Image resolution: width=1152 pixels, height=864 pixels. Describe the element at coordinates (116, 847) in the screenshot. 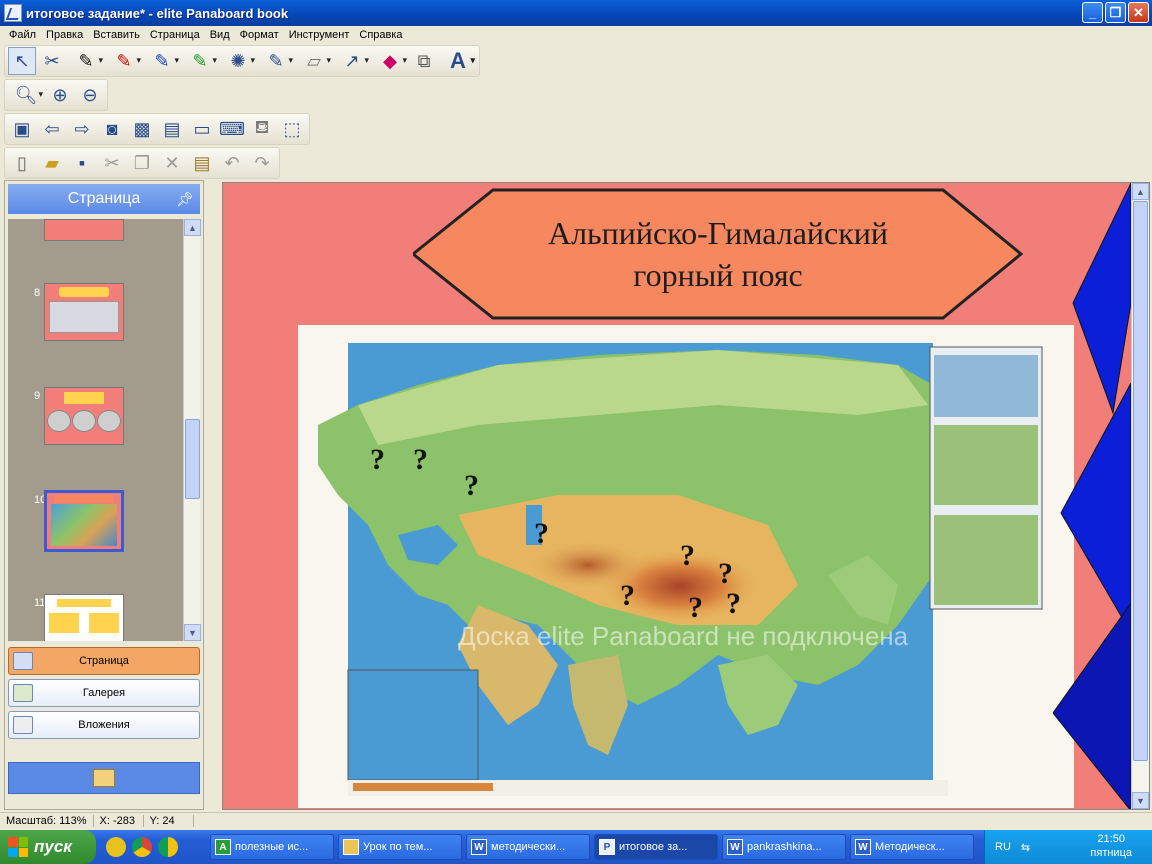

I see `quick-launch-mail-icon` at that location.